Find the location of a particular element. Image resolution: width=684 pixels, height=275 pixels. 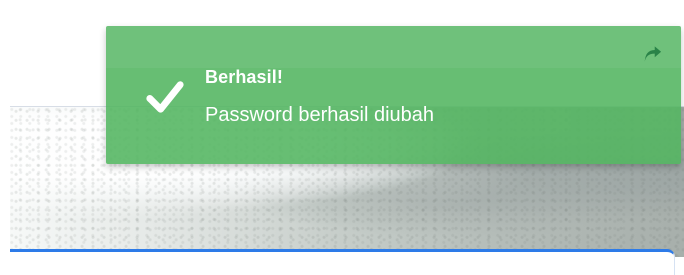

toast-title: Berhasil! is located at coordinates (244, 77).